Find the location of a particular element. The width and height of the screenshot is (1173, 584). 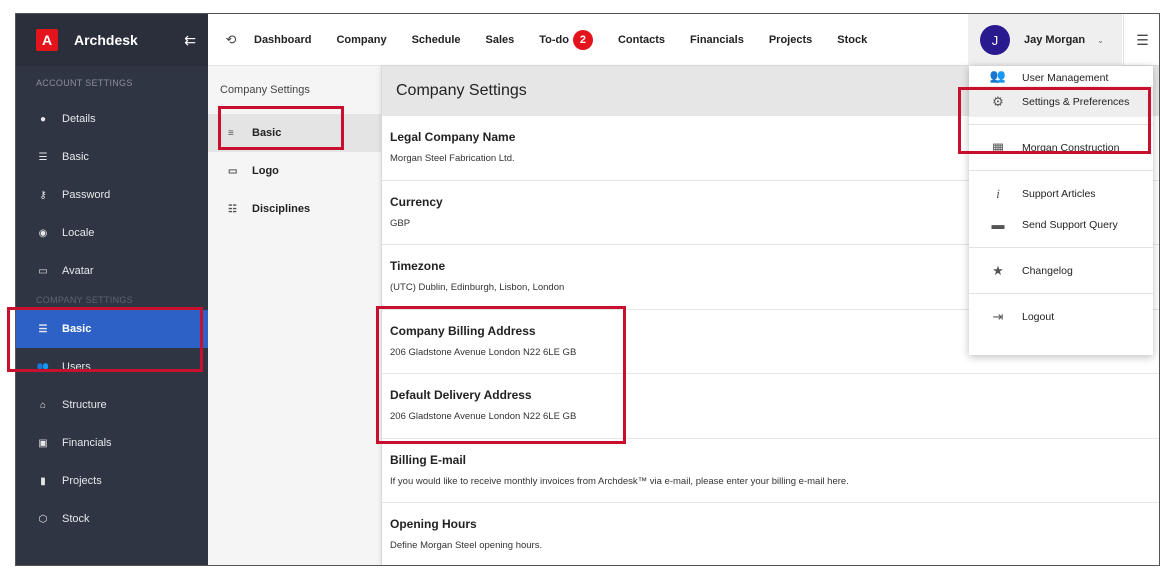

menu-item-changelog: ★ Changelog is located at coordinates (1061, 270).